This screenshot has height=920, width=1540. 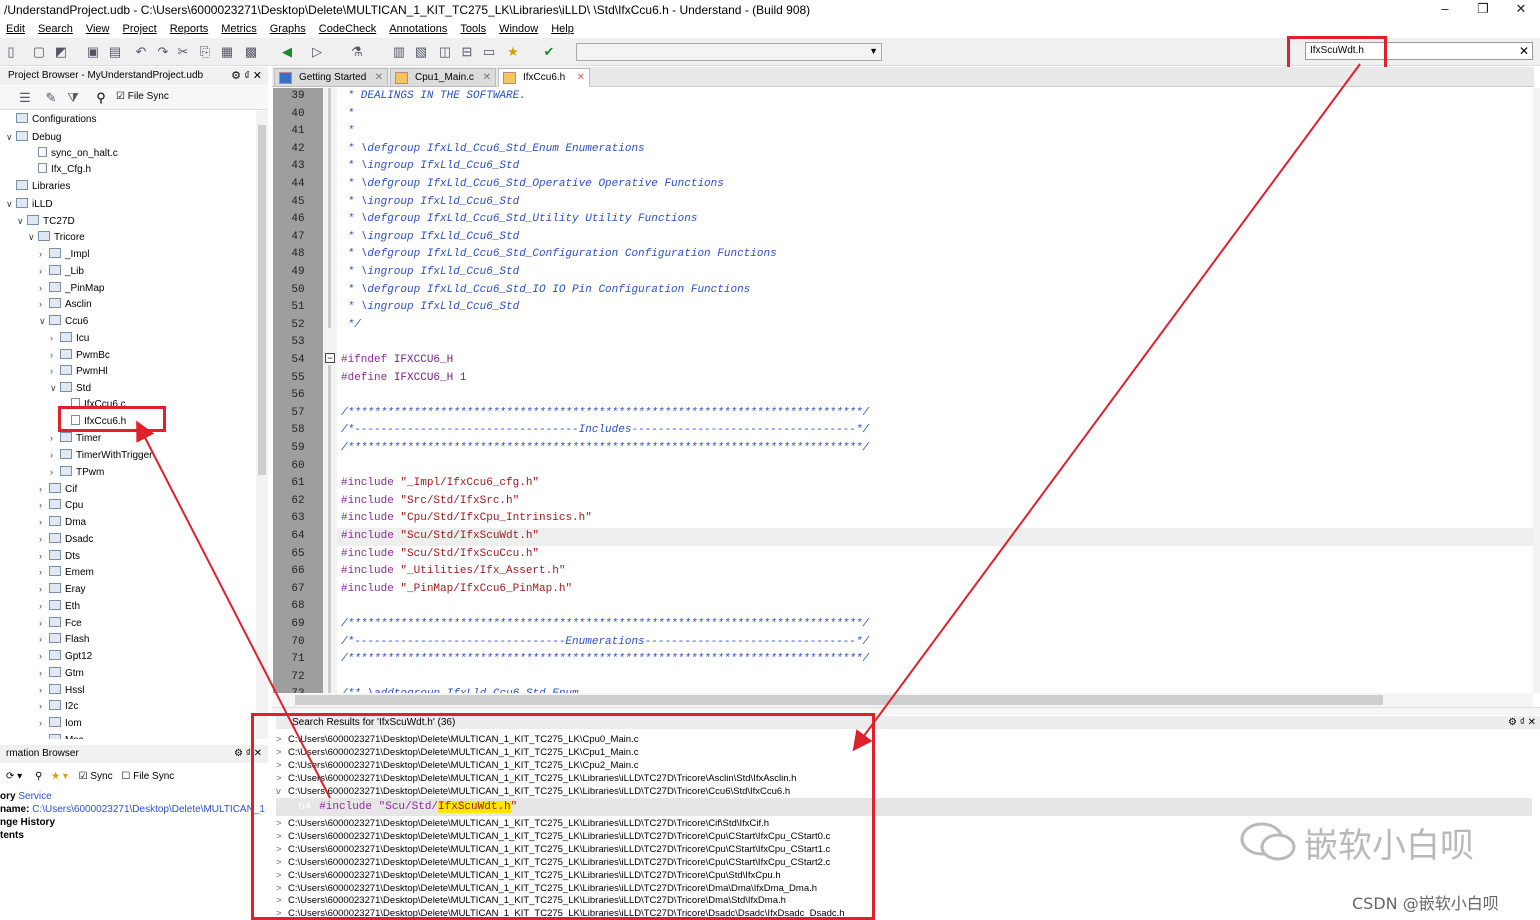 What do you see at coordinates (288, 29) in the screenshot?
I see `menu-graphs: Graphs` at bounding box center [288, 29].